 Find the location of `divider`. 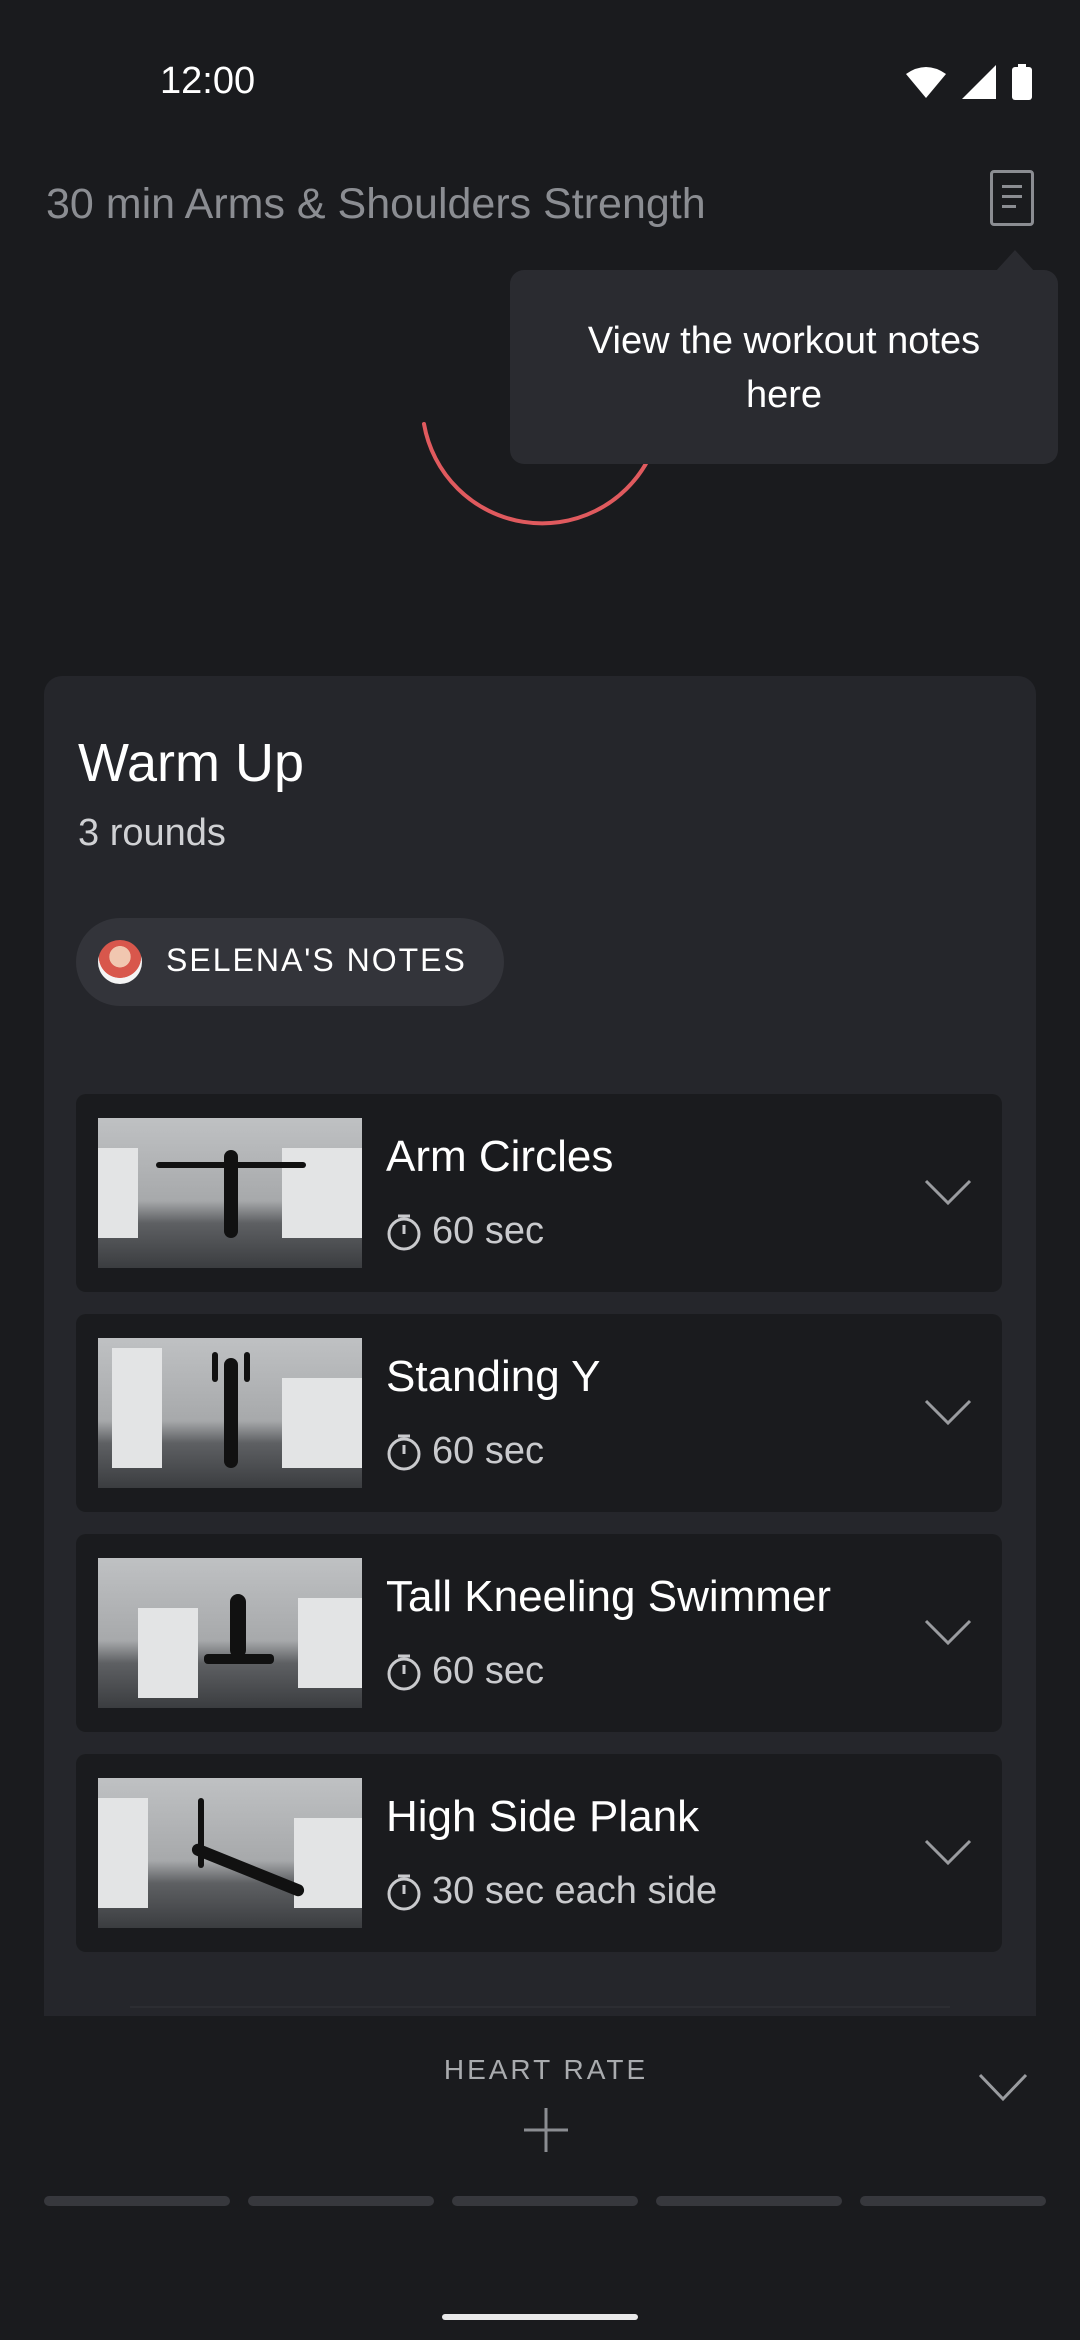

divider is located at coordinates (540, 2007).